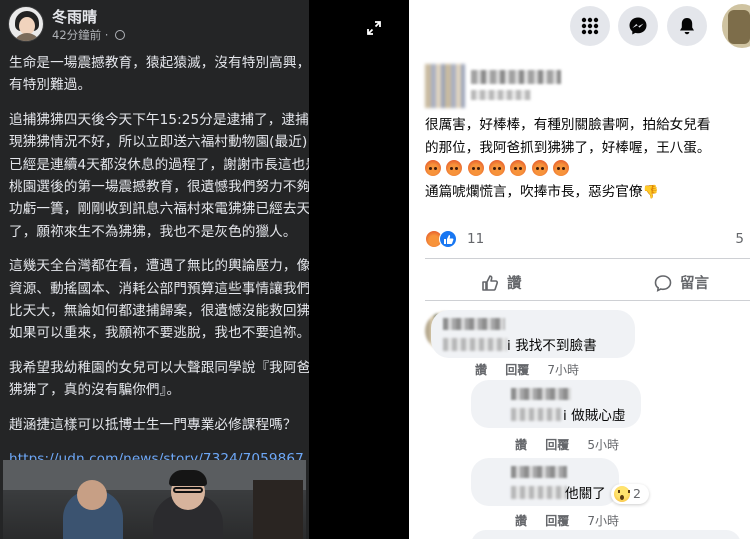  What do you see at coordinates (663, 283) in the screenshot?
I see `comment-bubble-icon` at bounding box center [663, 283].